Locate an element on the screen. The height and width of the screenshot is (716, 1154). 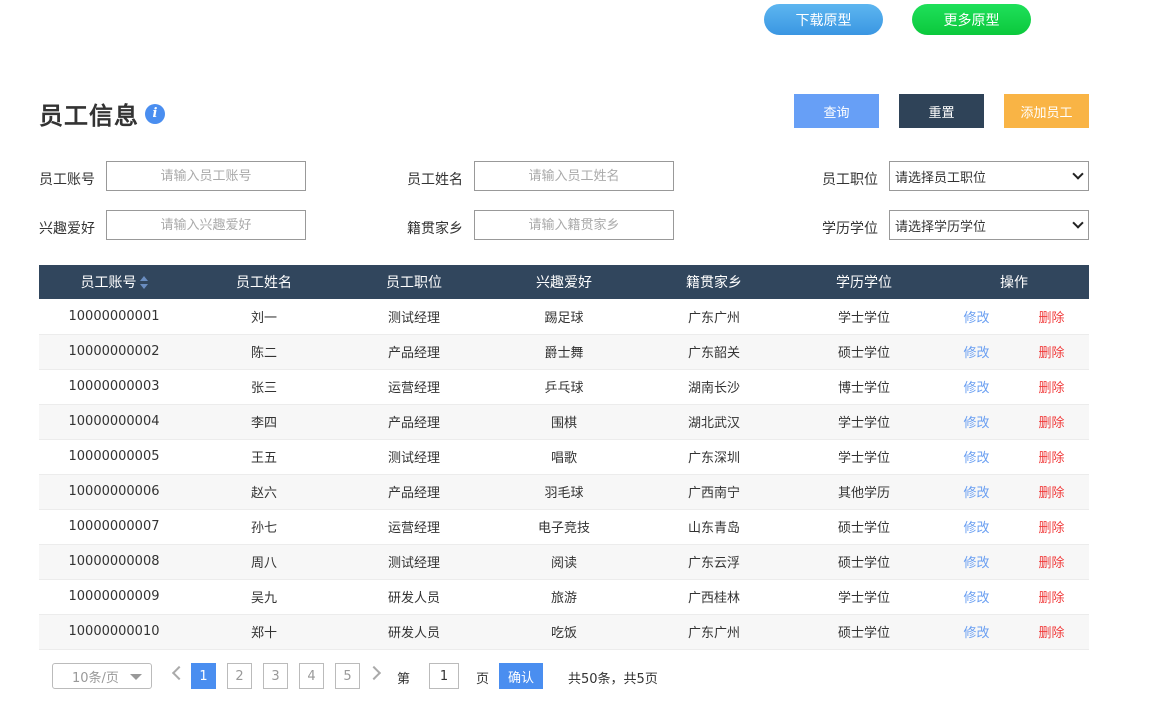
query-button: 查询 is located at coordinates (836, 111).